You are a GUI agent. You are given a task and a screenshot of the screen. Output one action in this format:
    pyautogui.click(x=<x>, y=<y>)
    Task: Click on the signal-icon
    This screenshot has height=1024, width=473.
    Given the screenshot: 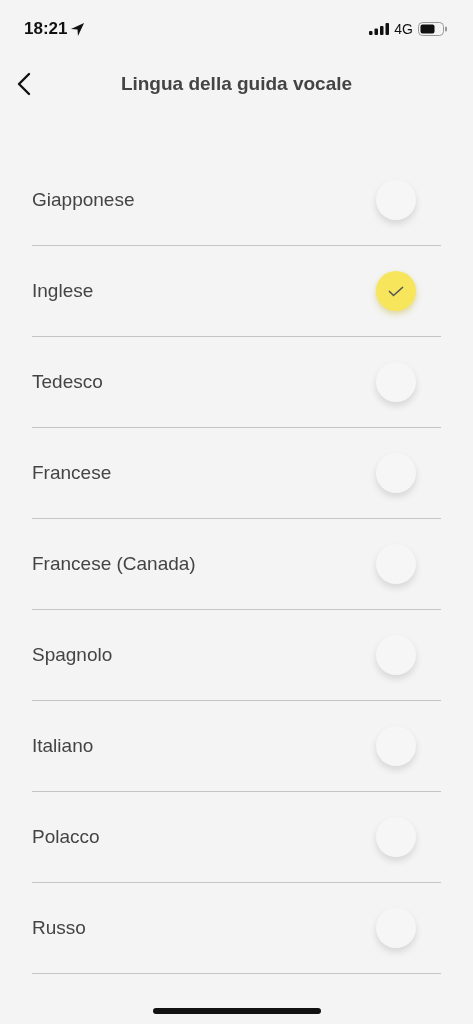 What is the action you would take?
    pyautogui.click(x=379, y=29)
    